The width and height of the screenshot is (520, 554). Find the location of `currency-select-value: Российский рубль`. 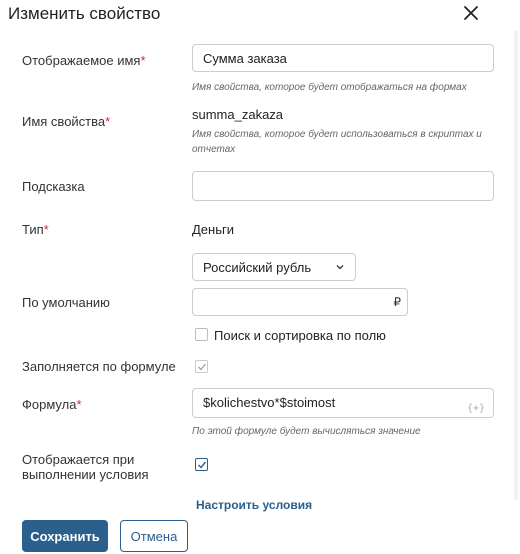

currency-select-value: Российский рубль is located at coordinates (257, 267).